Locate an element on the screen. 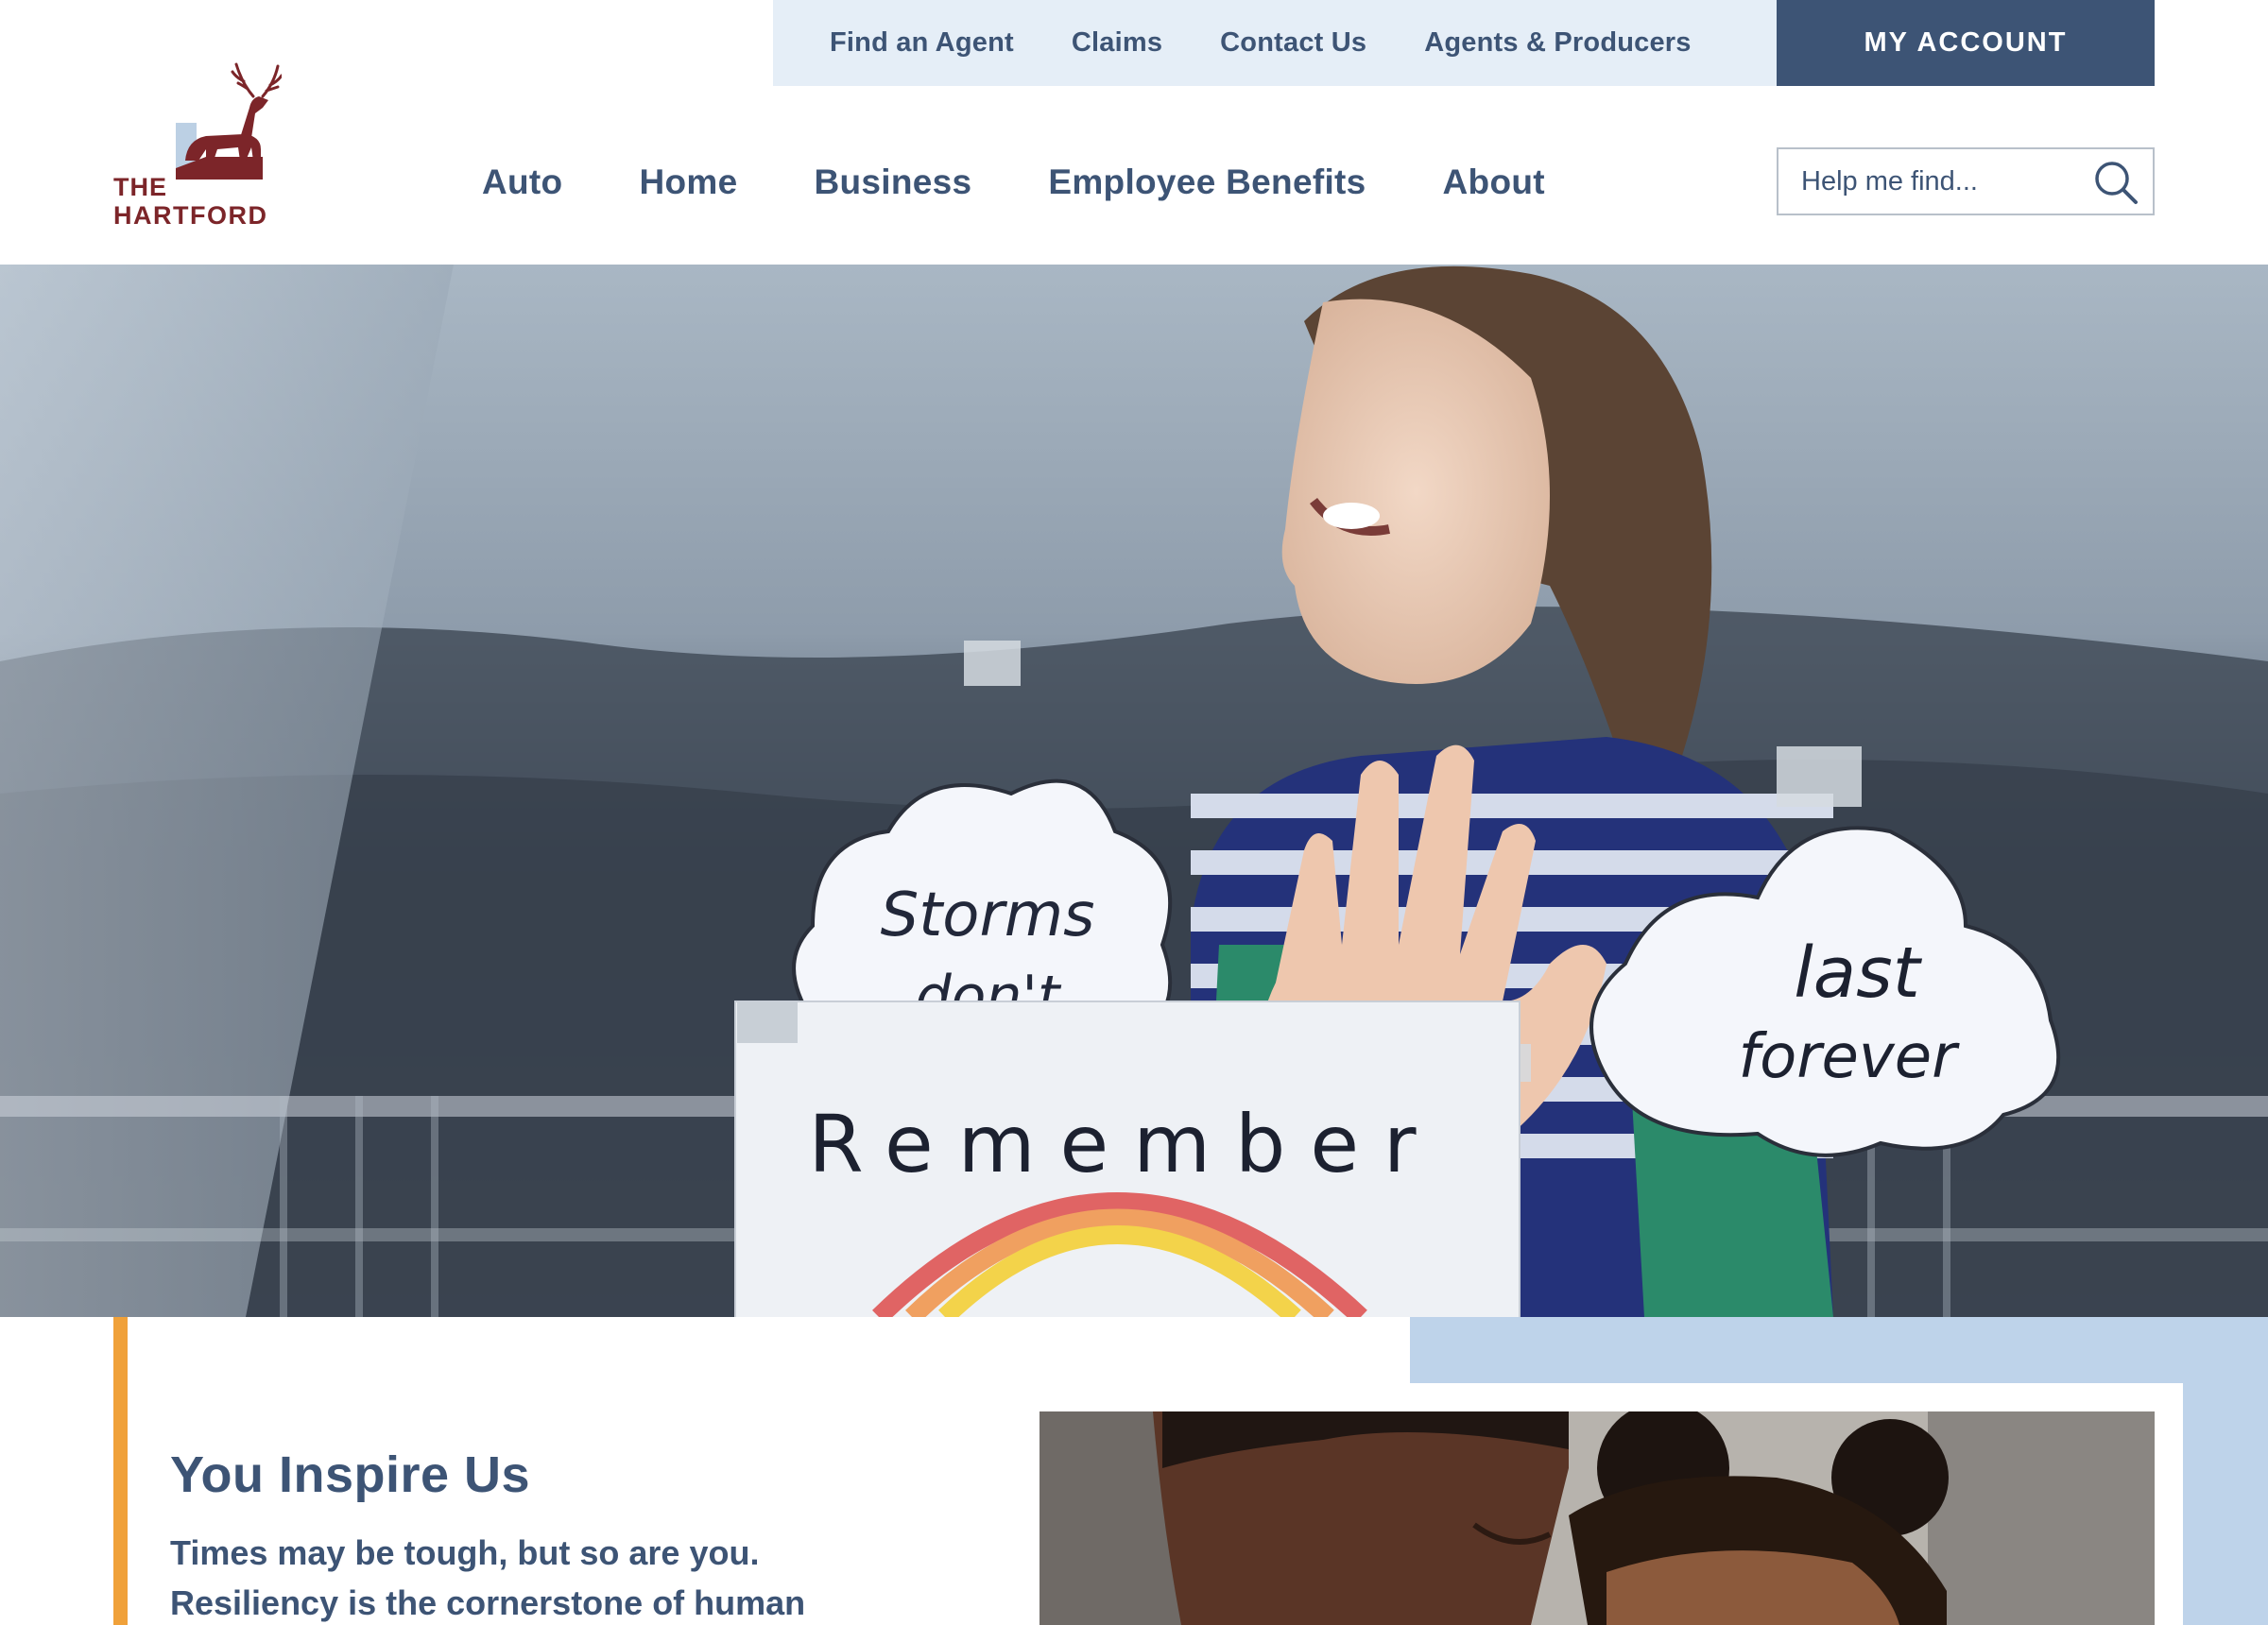 The width and height of the screenshot is (2268, 1625). note-last: last is located at coordinates (1858, 973).